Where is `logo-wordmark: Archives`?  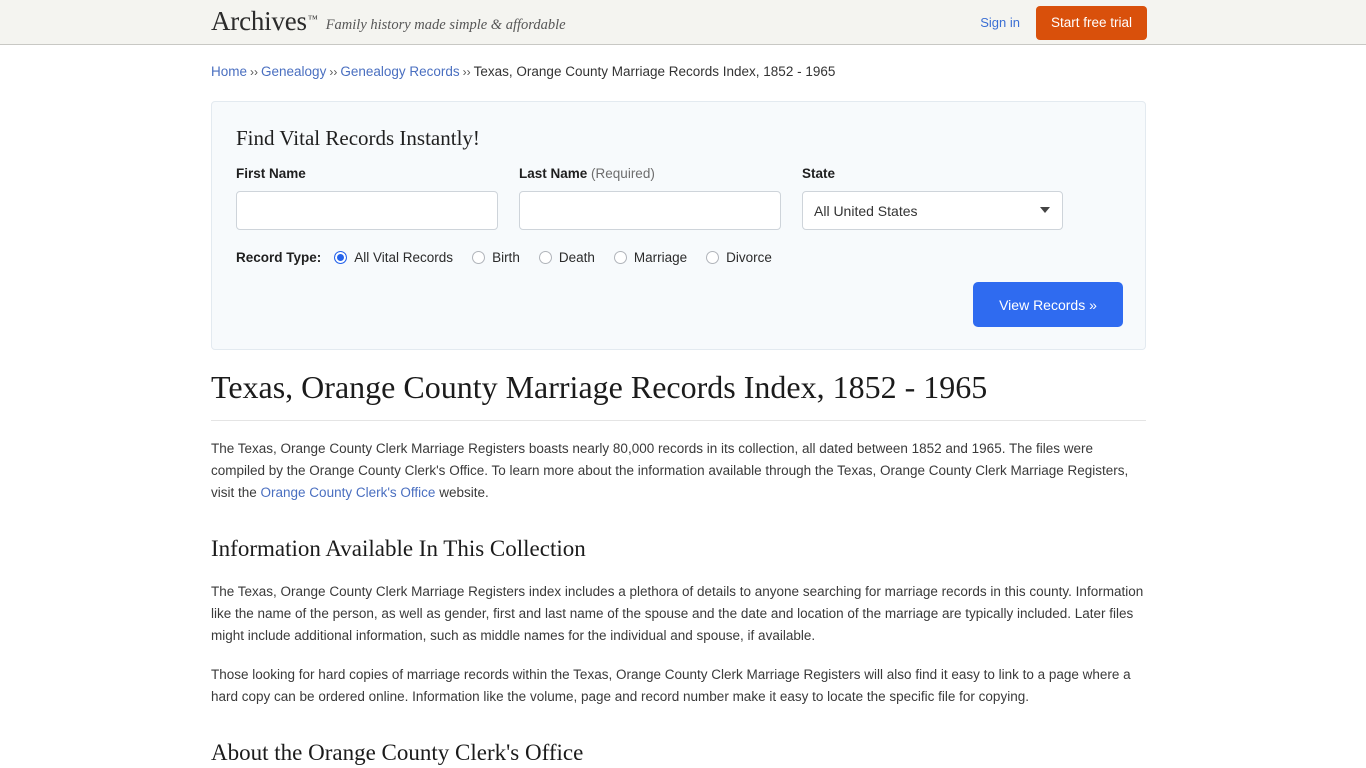
logo-wordmark: Archives is located at coordinates (259, 21).